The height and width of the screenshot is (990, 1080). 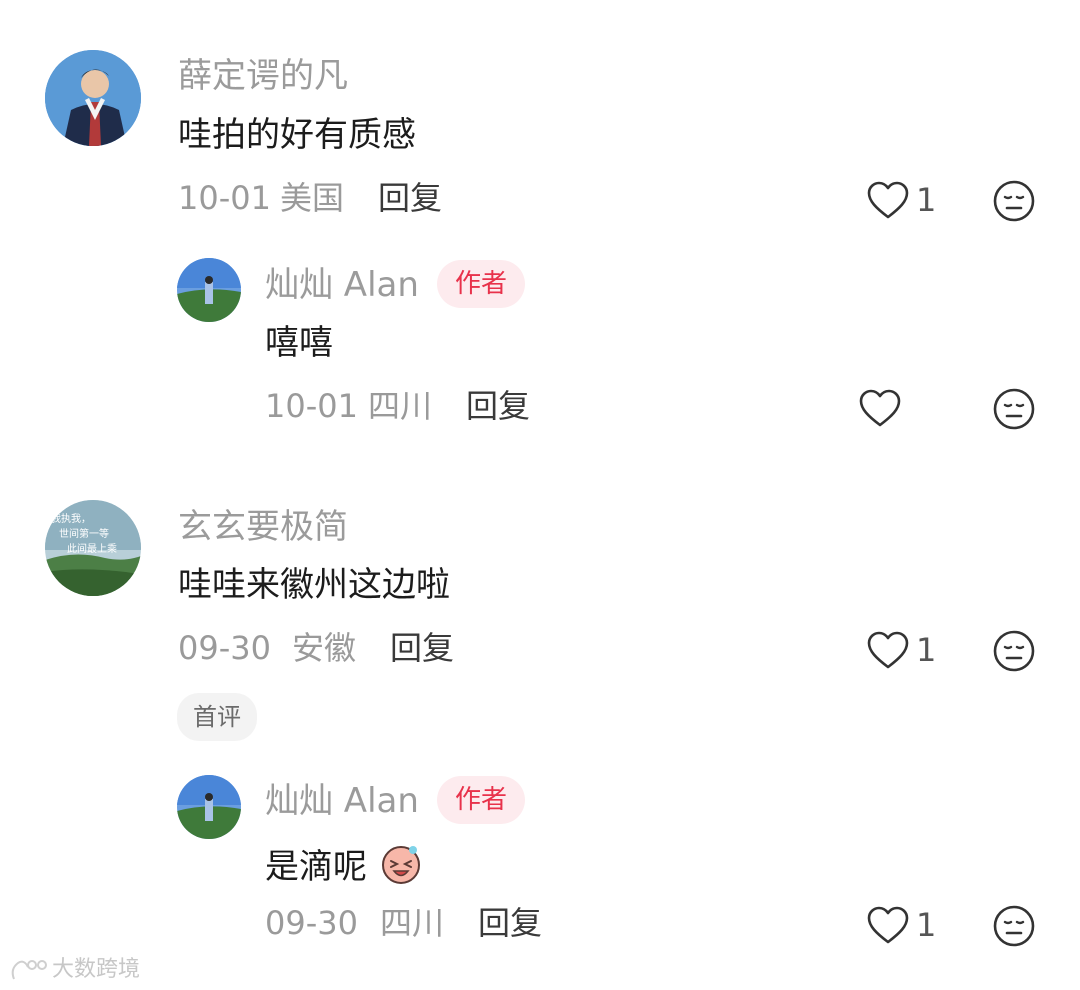 What do you see at coordinates (224, 198) in the screenshot?
I see `comment-date: 10-01` at bounding box center [224, 198].